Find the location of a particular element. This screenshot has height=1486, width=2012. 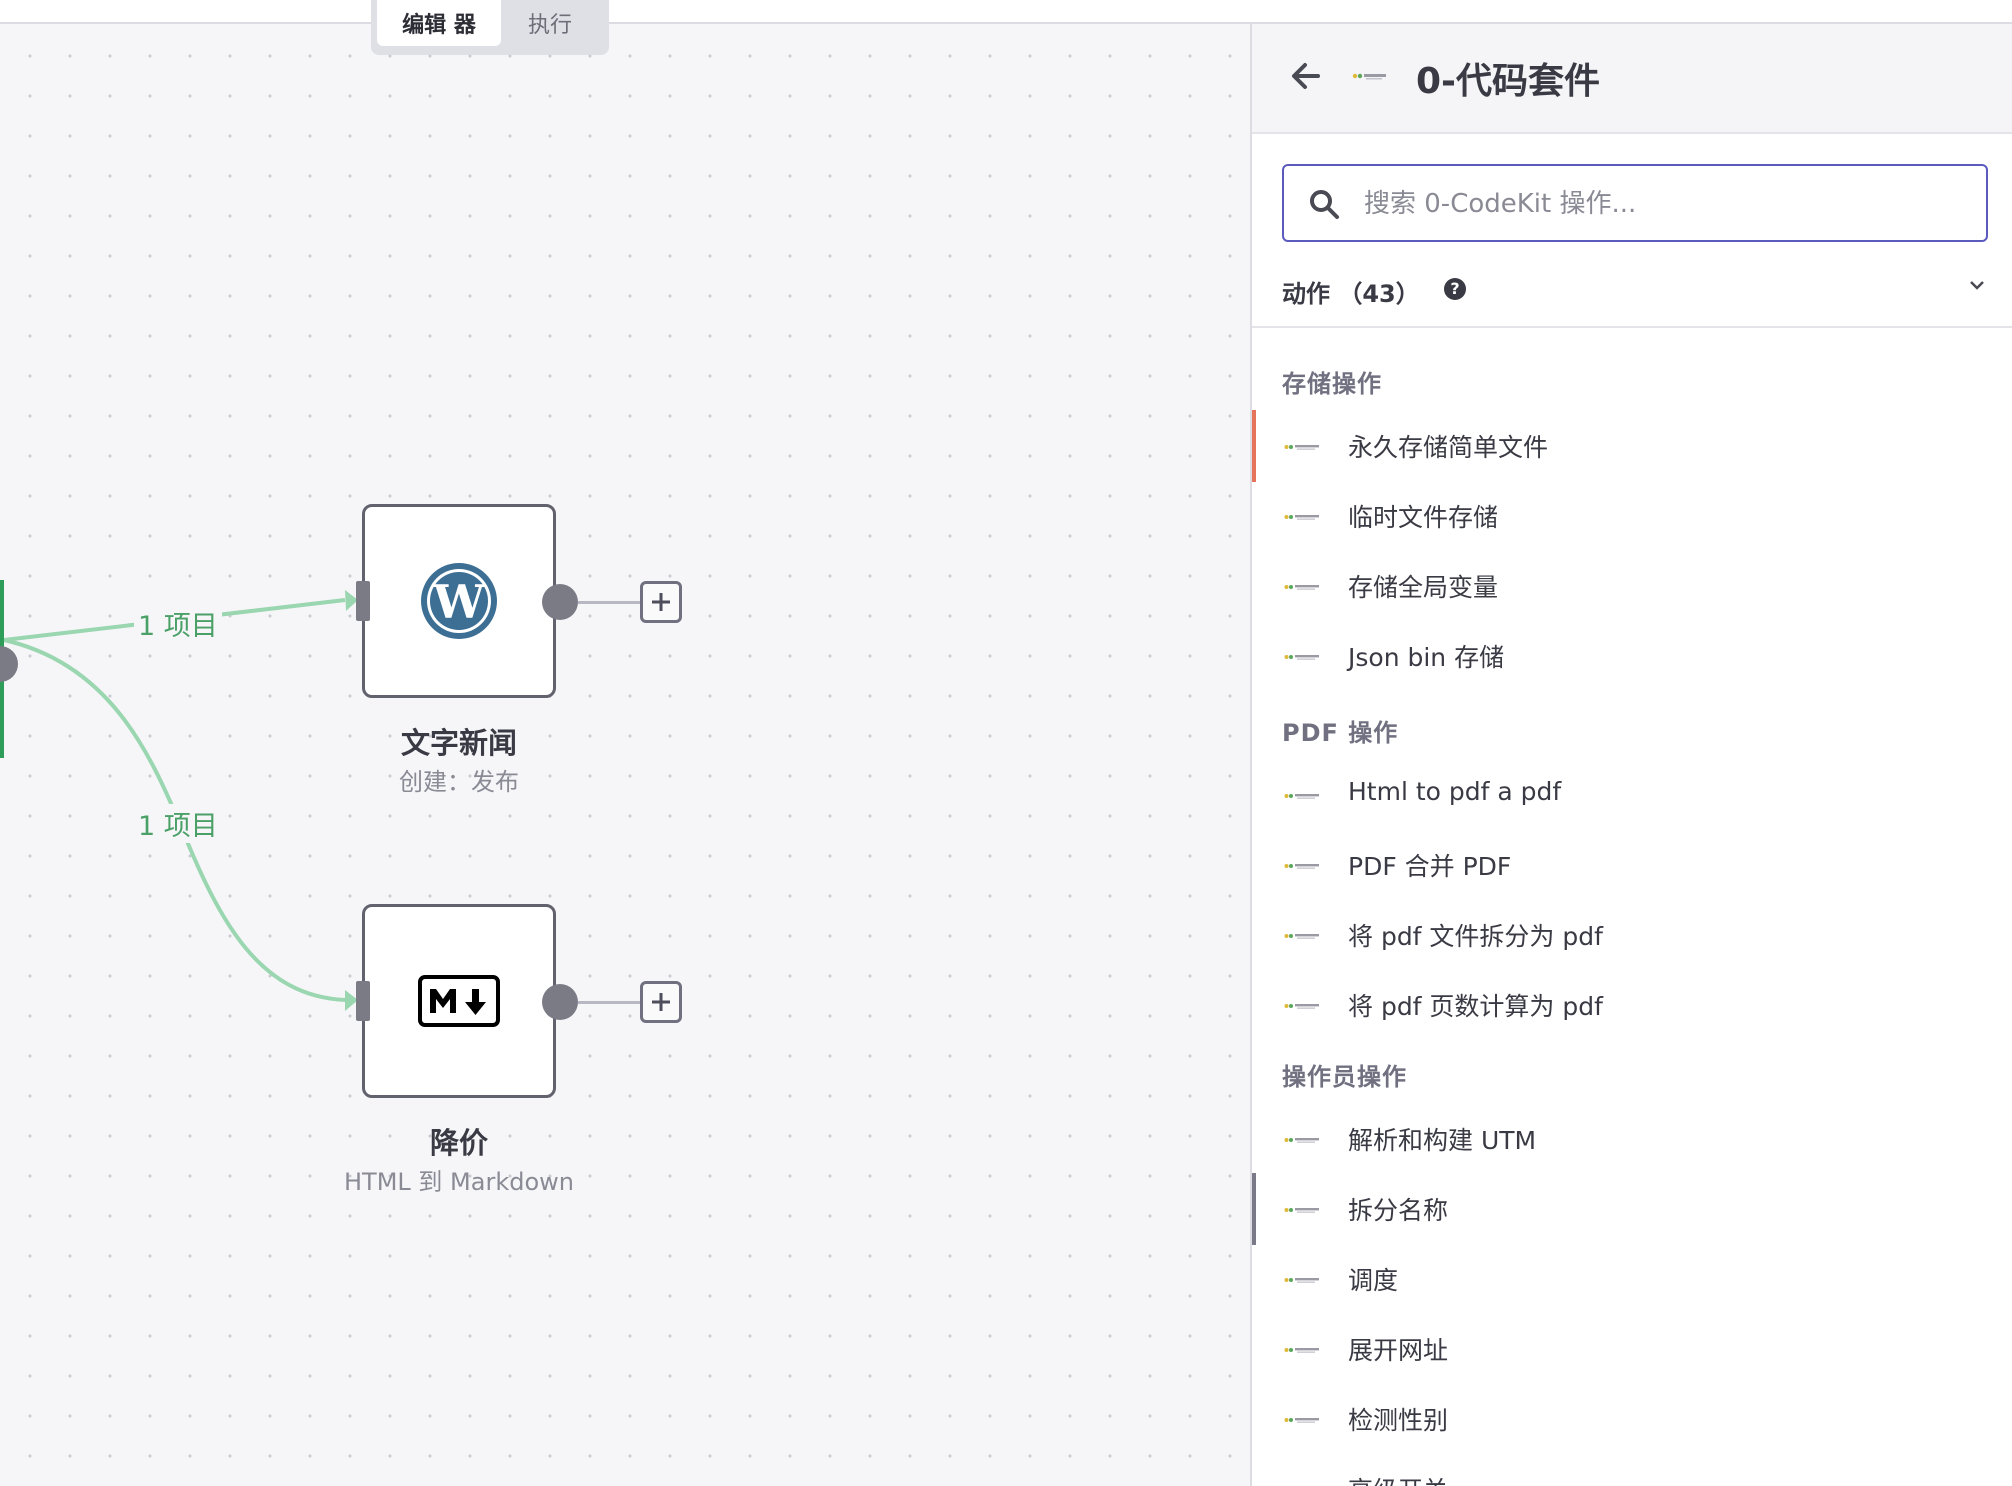

hover-item-marker is located at coordinates (1254, 1209).